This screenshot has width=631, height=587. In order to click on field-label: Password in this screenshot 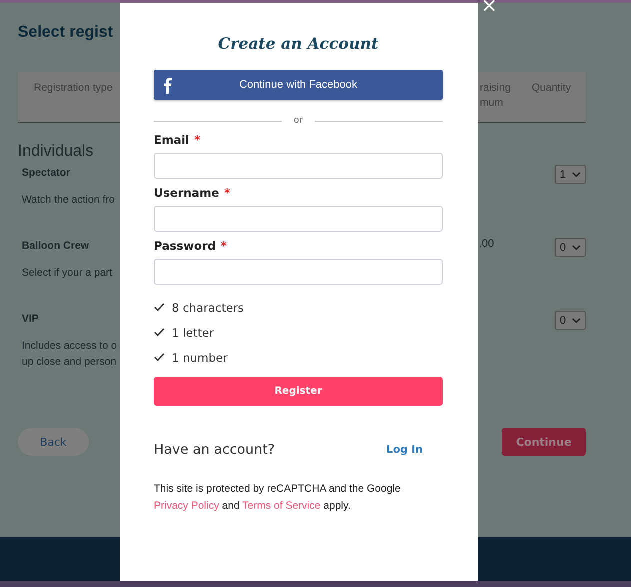, I will do `click(185, 246)`.